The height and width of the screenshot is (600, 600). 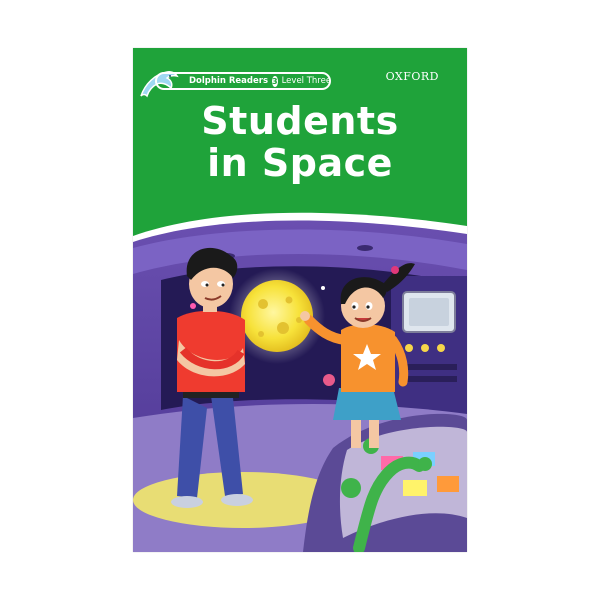 I want to click on publisher-logo: OXFORD, so click(x=412, y=76).